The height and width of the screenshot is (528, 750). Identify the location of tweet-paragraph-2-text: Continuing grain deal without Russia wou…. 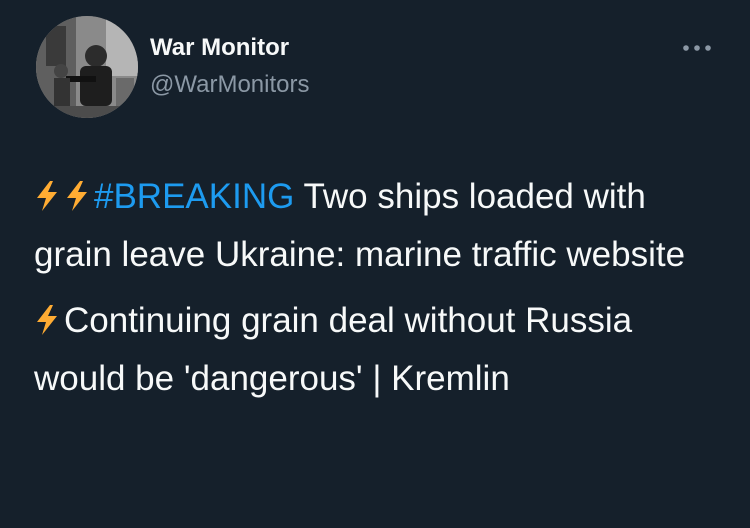
(333, 349).